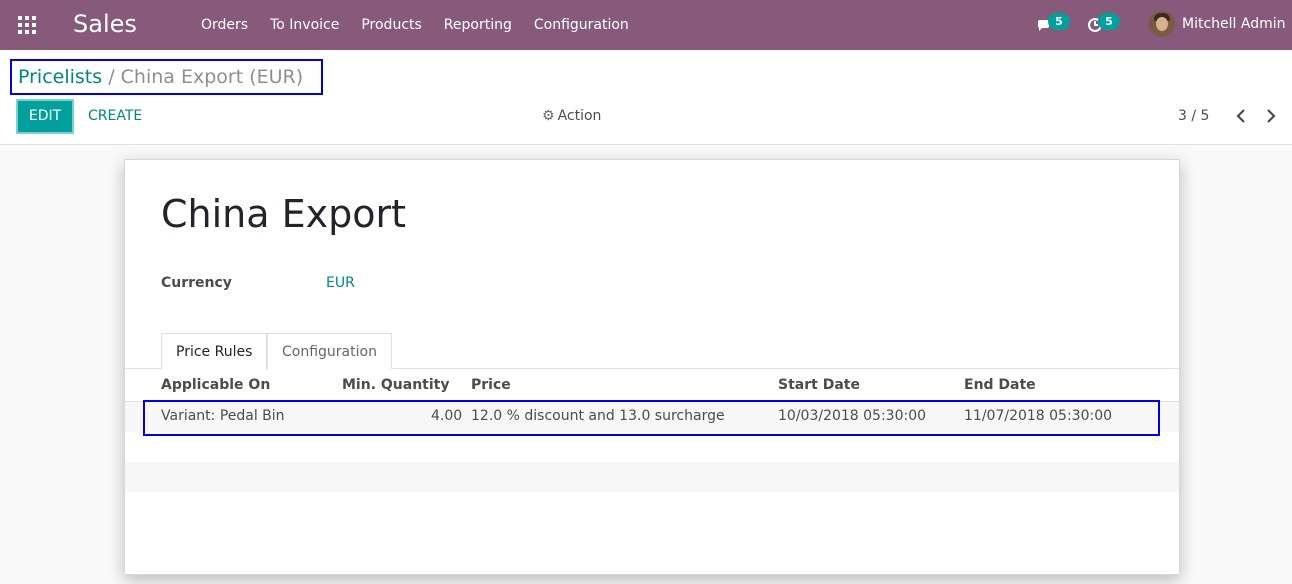  What do you see at coordinates (548, 116) in the screenshot?
I see `gear-icon: ⚙` at bounding box center [548, 116].